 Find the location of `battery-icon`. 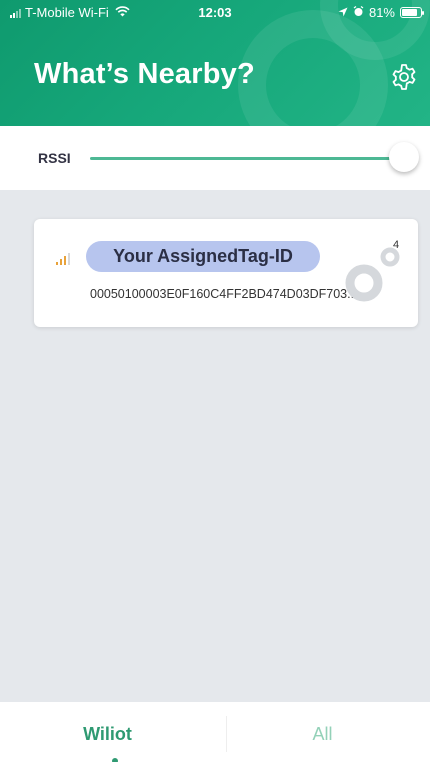

battery-icon is located at coordinates (412, 12).